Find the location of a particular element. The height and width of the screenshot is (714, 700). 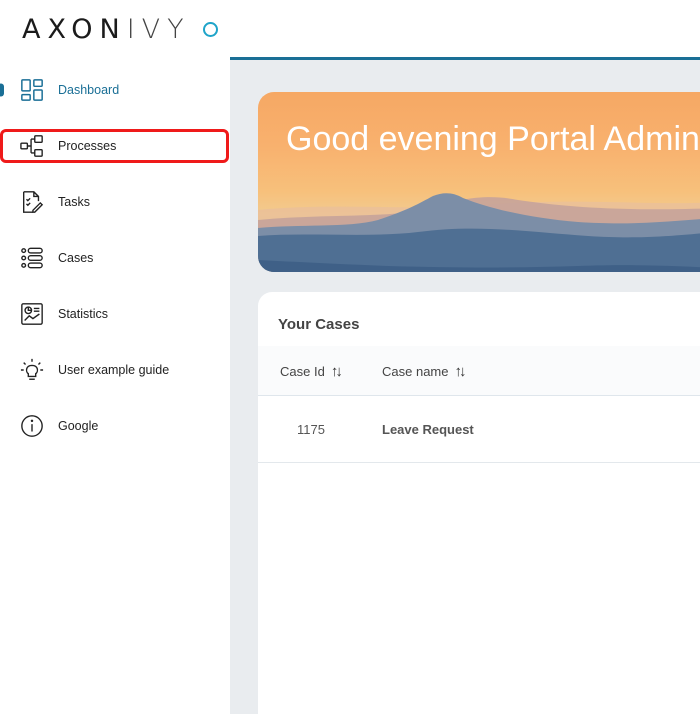

sidebar-item-google: Google is located at coordinates (115, 426).